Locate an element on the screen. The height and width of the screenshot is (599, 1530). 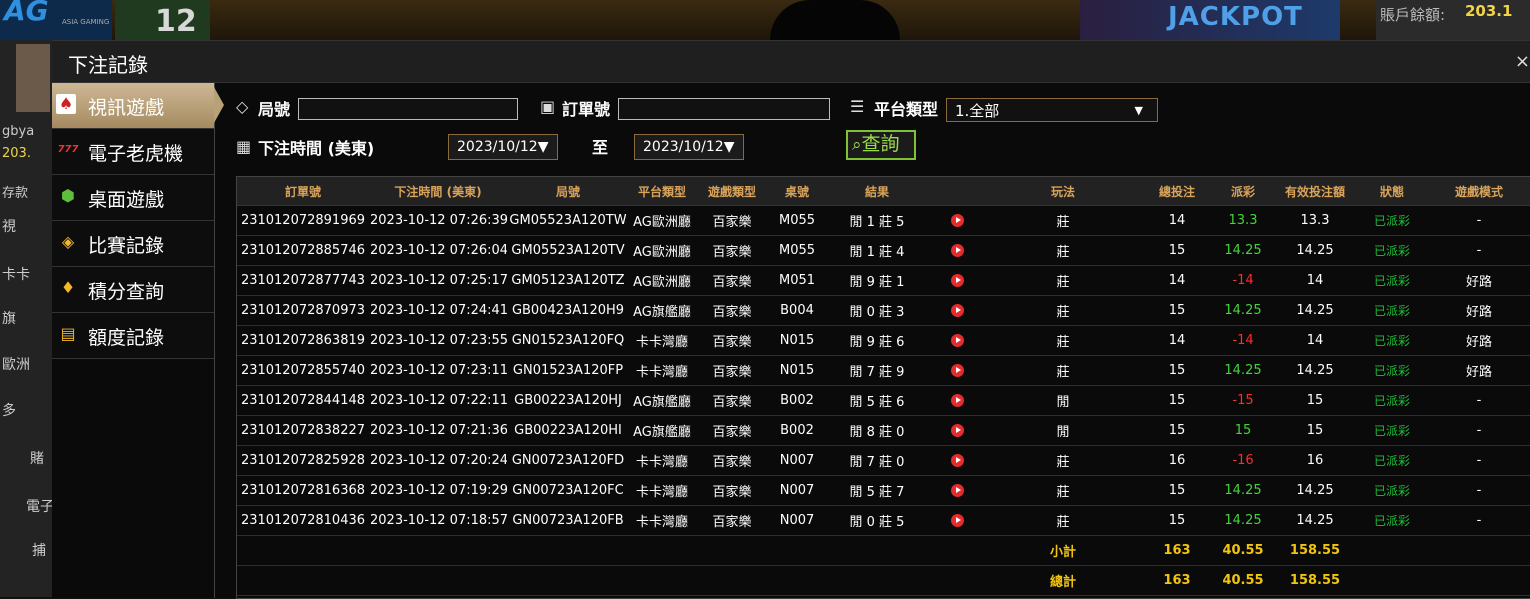
sidebar-item-credit-records: ▤ 額度記錄 is located at coordinates (133, 336).